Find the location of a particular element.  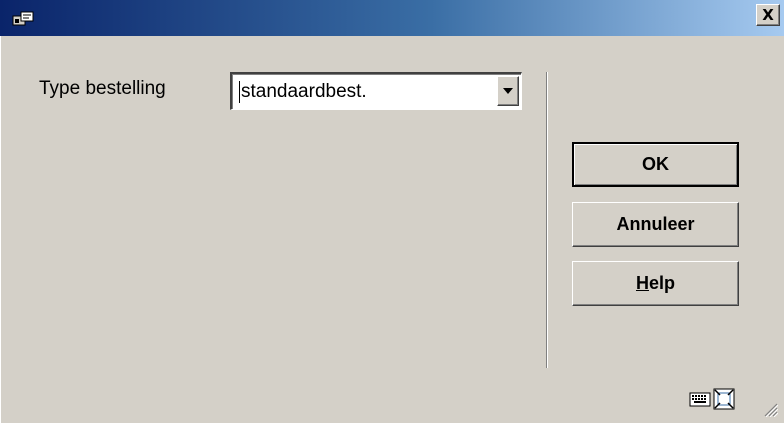

resize-grip-icon is located at coordinates (770, 409).